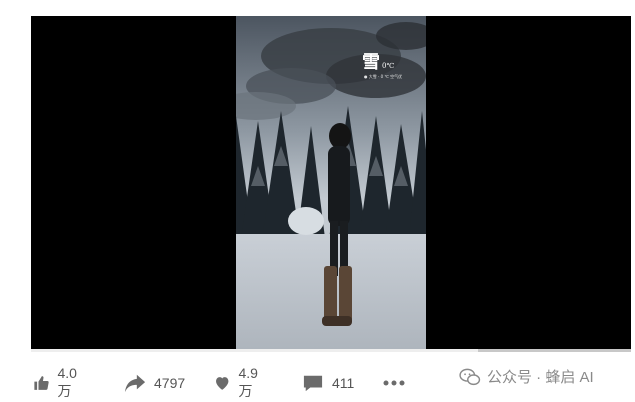 Image resolution: width=635 pixels, height=402 pixels. Describe the element at coordinates (388, 66) in the screenshot. I see `weather-temp: 0℃` at that location.